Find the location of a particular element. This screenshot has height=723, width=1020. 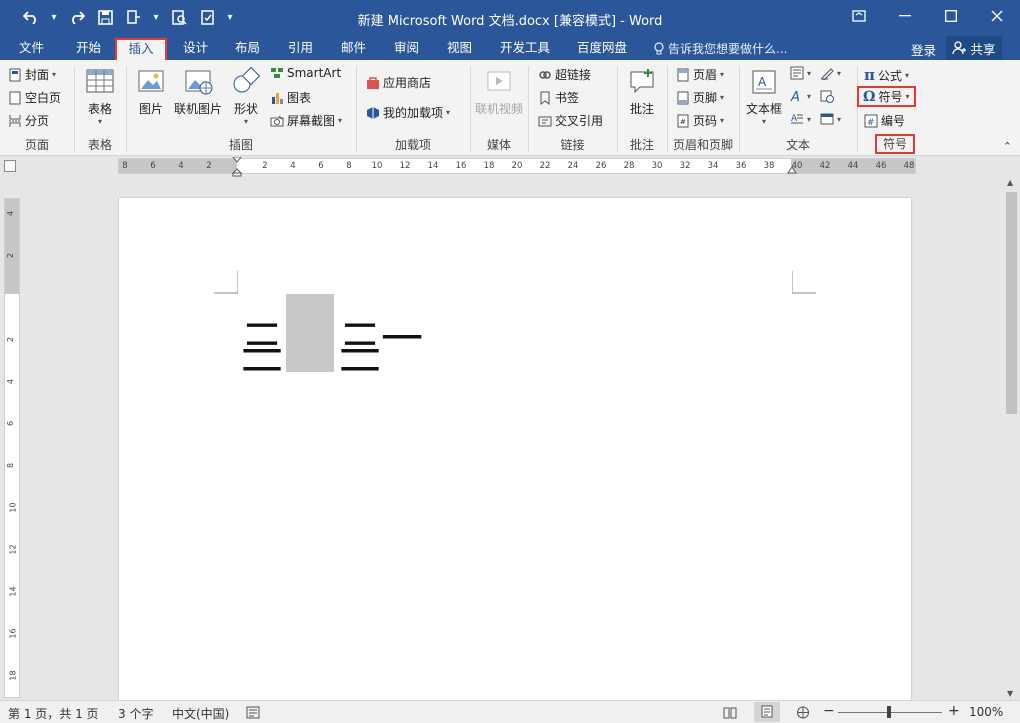

dropcap-button: A ▾ is located at coordinates (800, 119).